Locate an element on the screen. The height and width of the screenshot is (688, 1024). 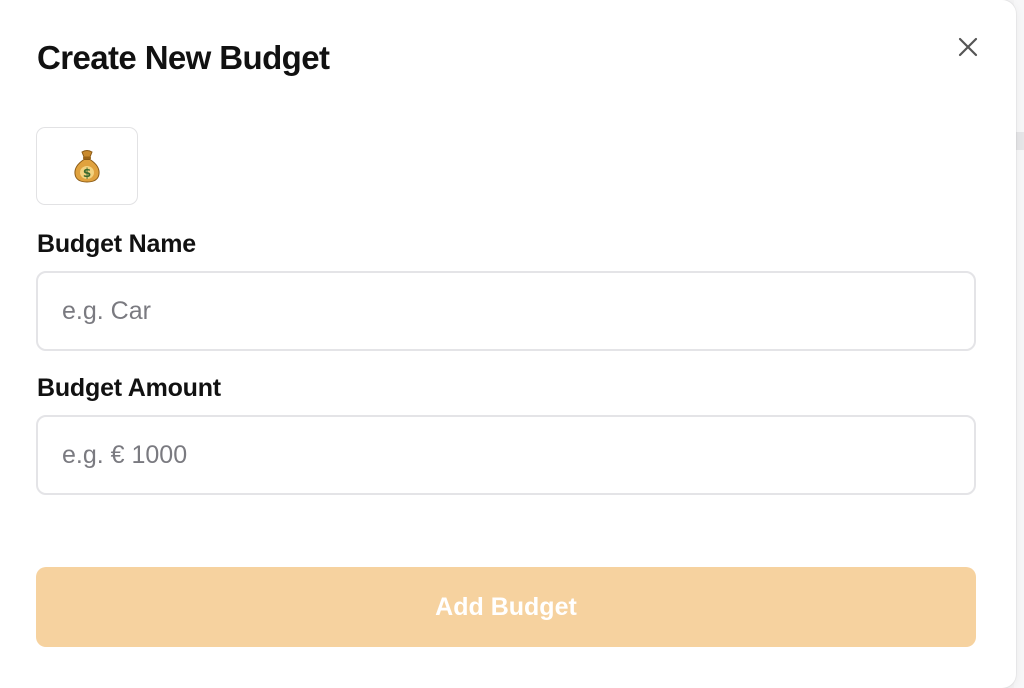
emoji-picker-button: $ is located at coordinates (87, 166).